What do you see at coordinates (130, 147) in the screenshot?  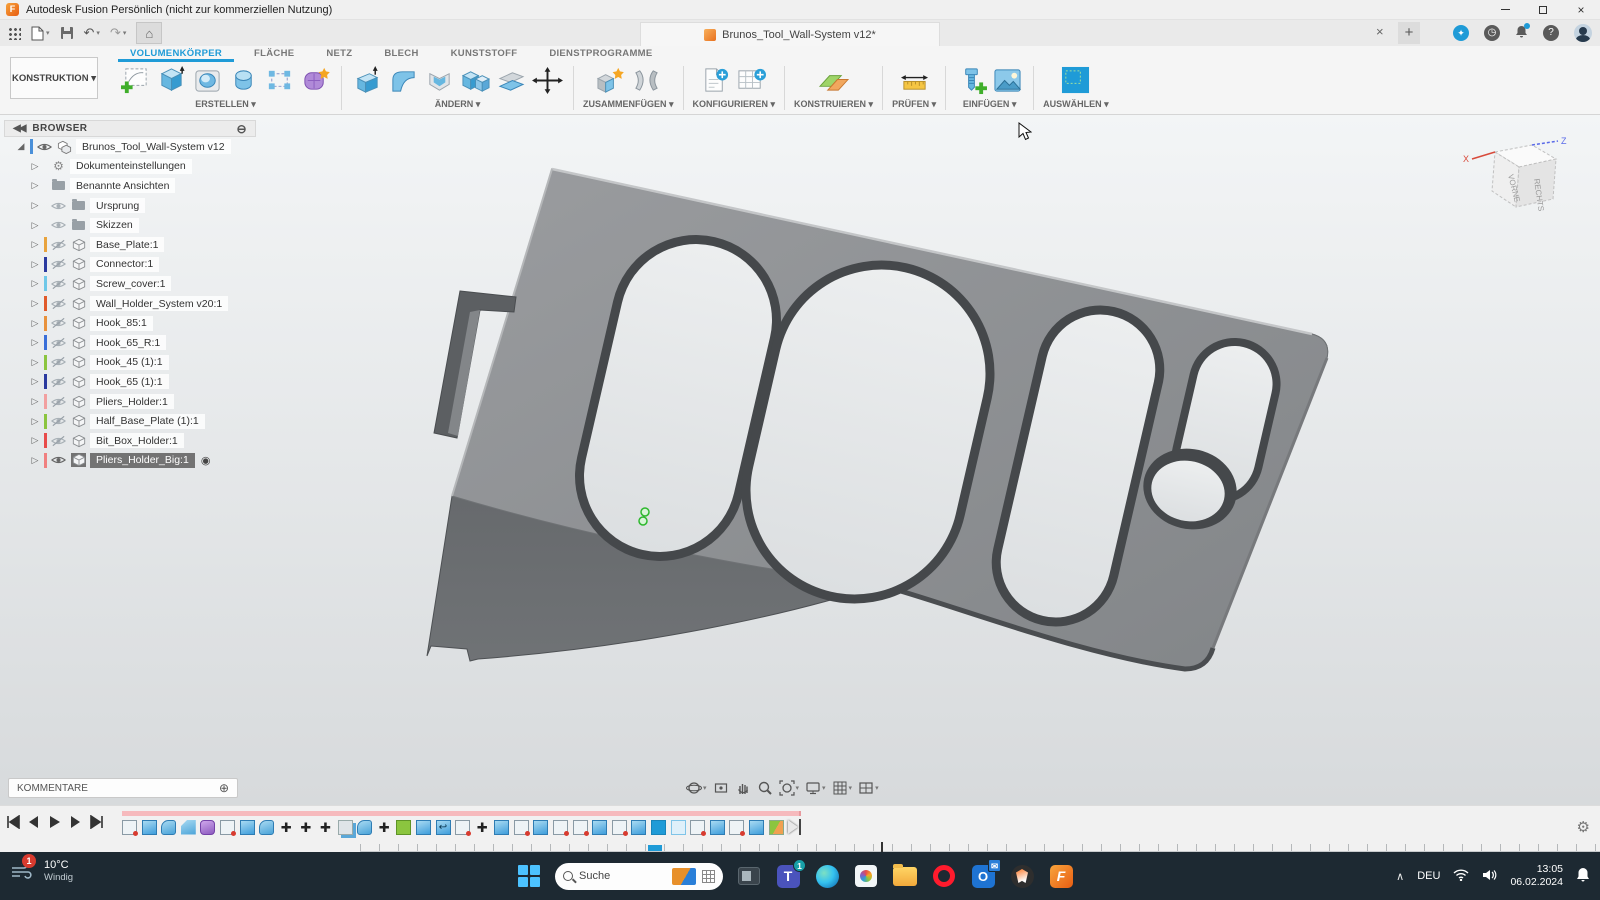 I see `browser-item-brunos-tool-wall-system-v12: ◢ Brunos_Tool_Wall-System v12` at bounding box center [130, 147].